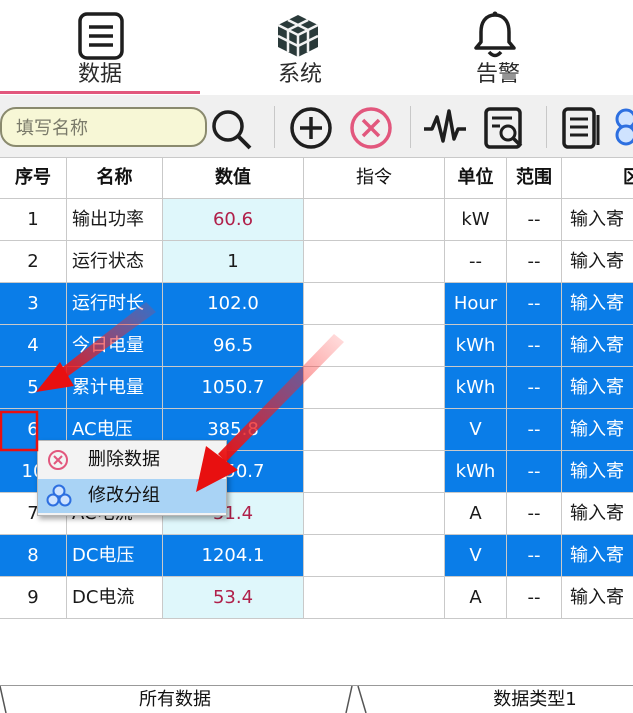 The height and width of the screenshot is (713, 633). I want to click on find-document-icon, so click(505, 128).